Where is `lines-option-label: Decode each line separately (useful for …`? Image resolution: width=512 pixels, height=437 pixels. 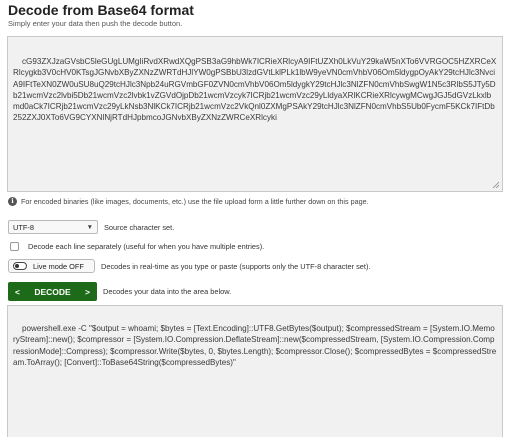 lines-option-label: Decode each line separately (useful for … is located at coordinates (146, 246).